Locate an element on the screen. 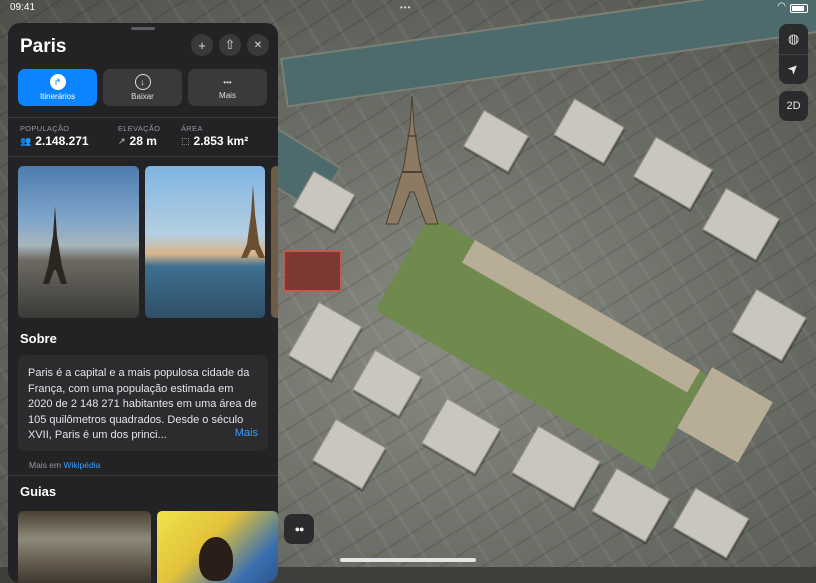 This screenshot has width=816, height=583. directions-label: Itinerários is located at coordinates (57, 96).